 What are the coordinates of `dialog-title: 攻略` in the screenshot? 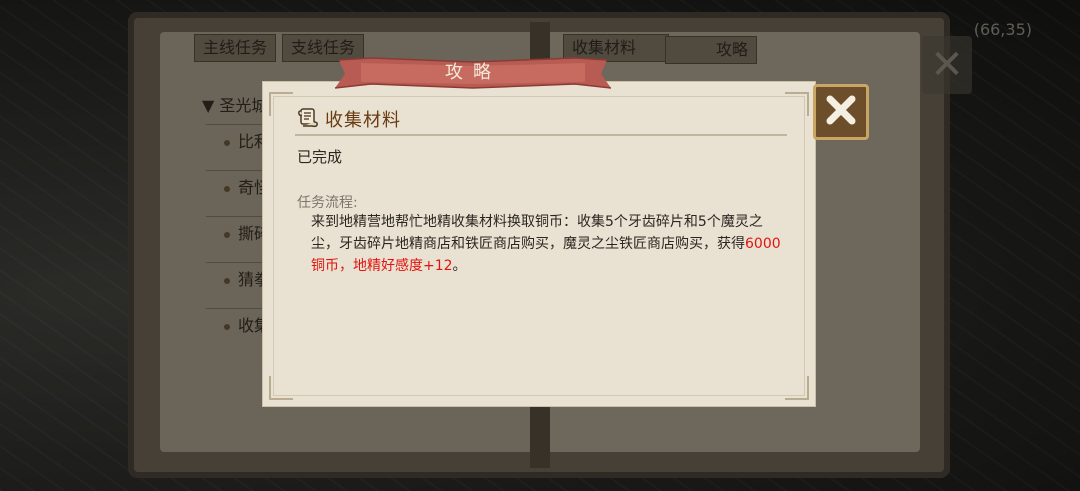 It's located at (473, 72).